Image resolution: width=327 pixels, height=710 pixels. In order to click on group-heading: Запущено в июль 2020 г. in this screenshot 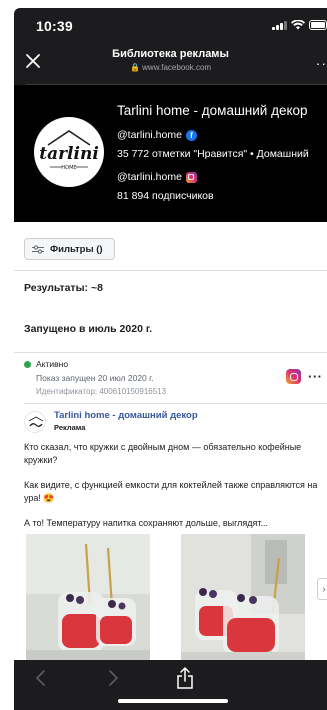, I will do `click(88, 329)`.